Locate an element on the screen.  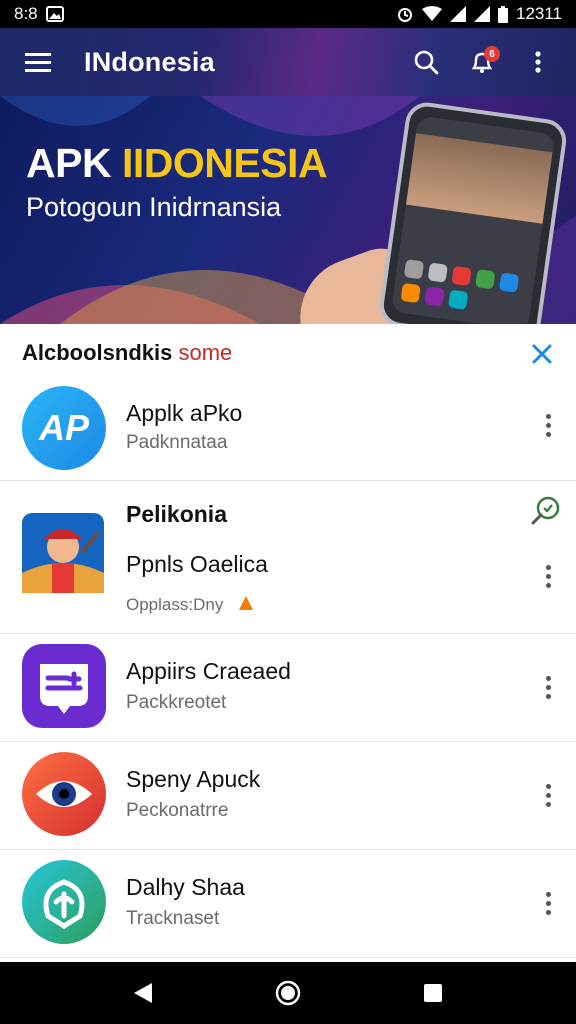
home-circle-icon is located at coordinates (288, 993).